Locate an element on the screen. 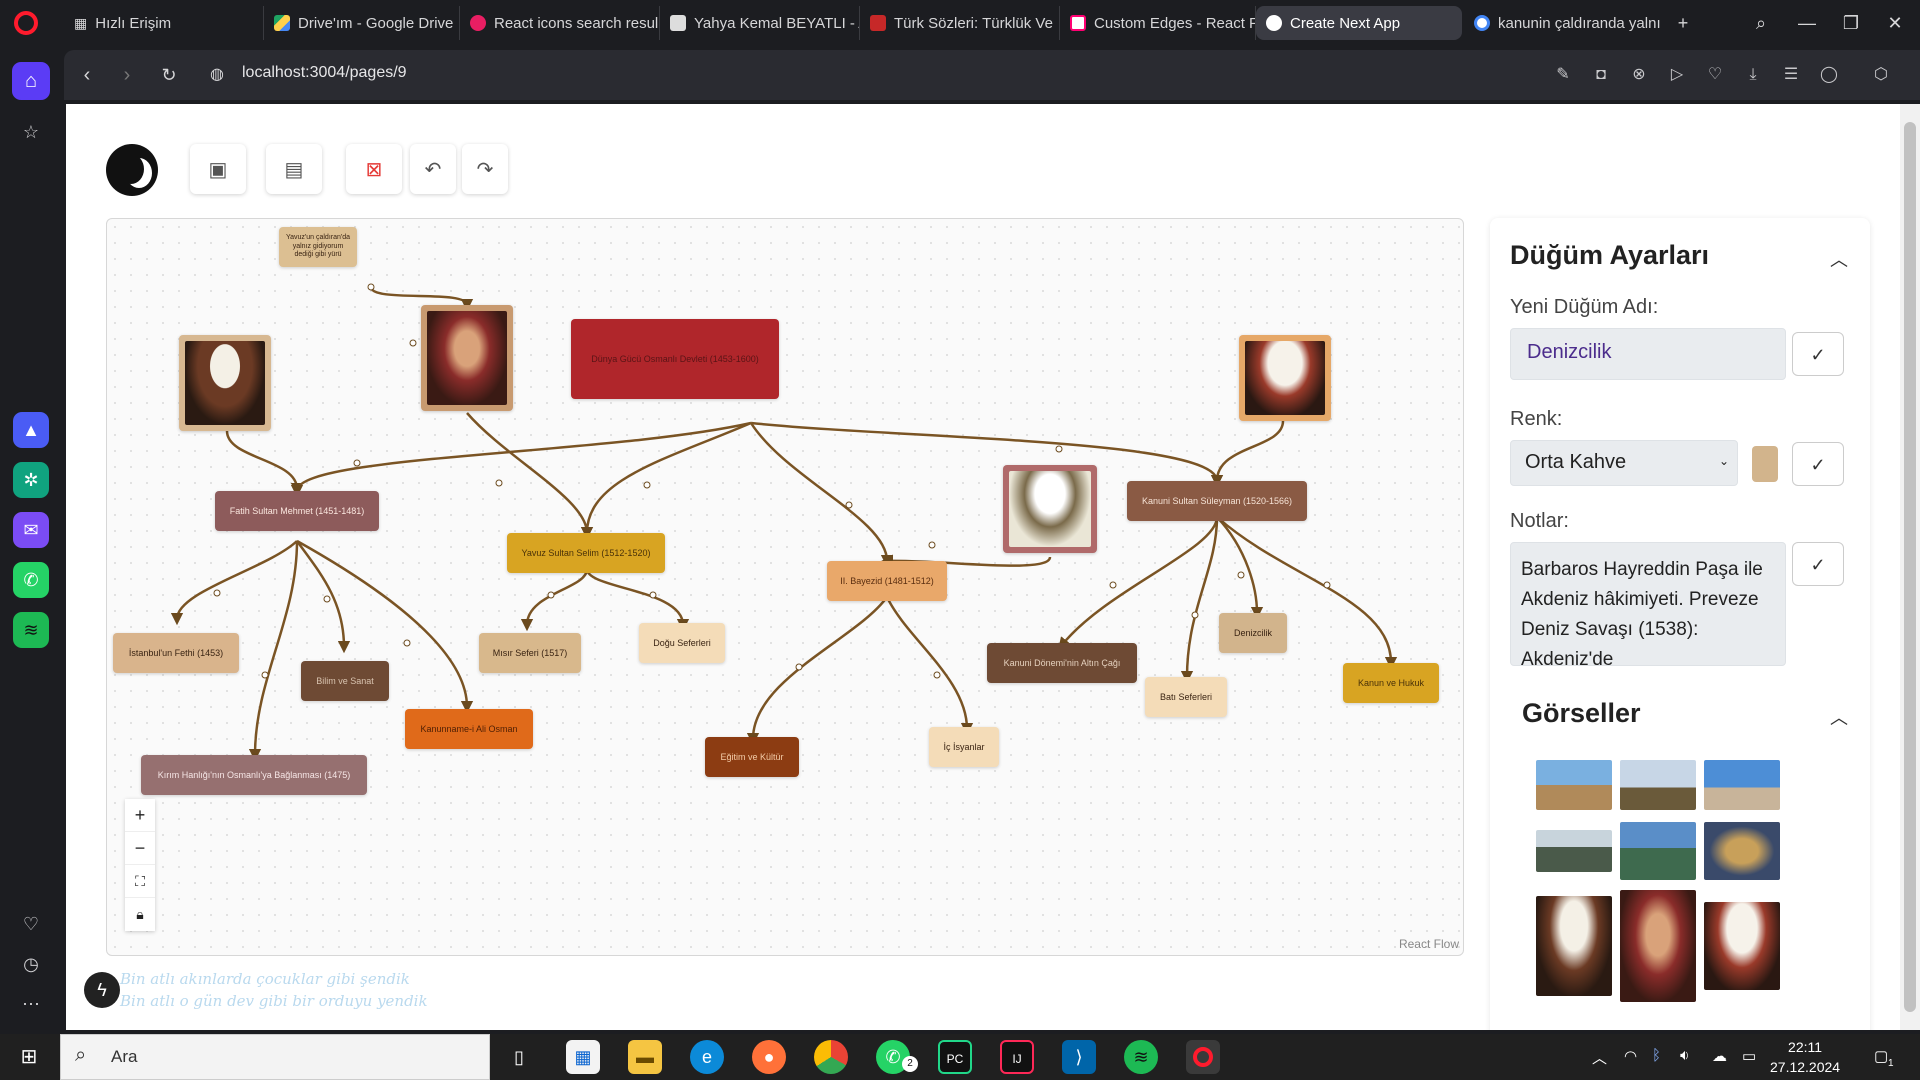 This screenshot has width=1920, height=1080. tab-hizli-erisim: ▦ Hızlı Erişim is located at coordinates (164, 23).